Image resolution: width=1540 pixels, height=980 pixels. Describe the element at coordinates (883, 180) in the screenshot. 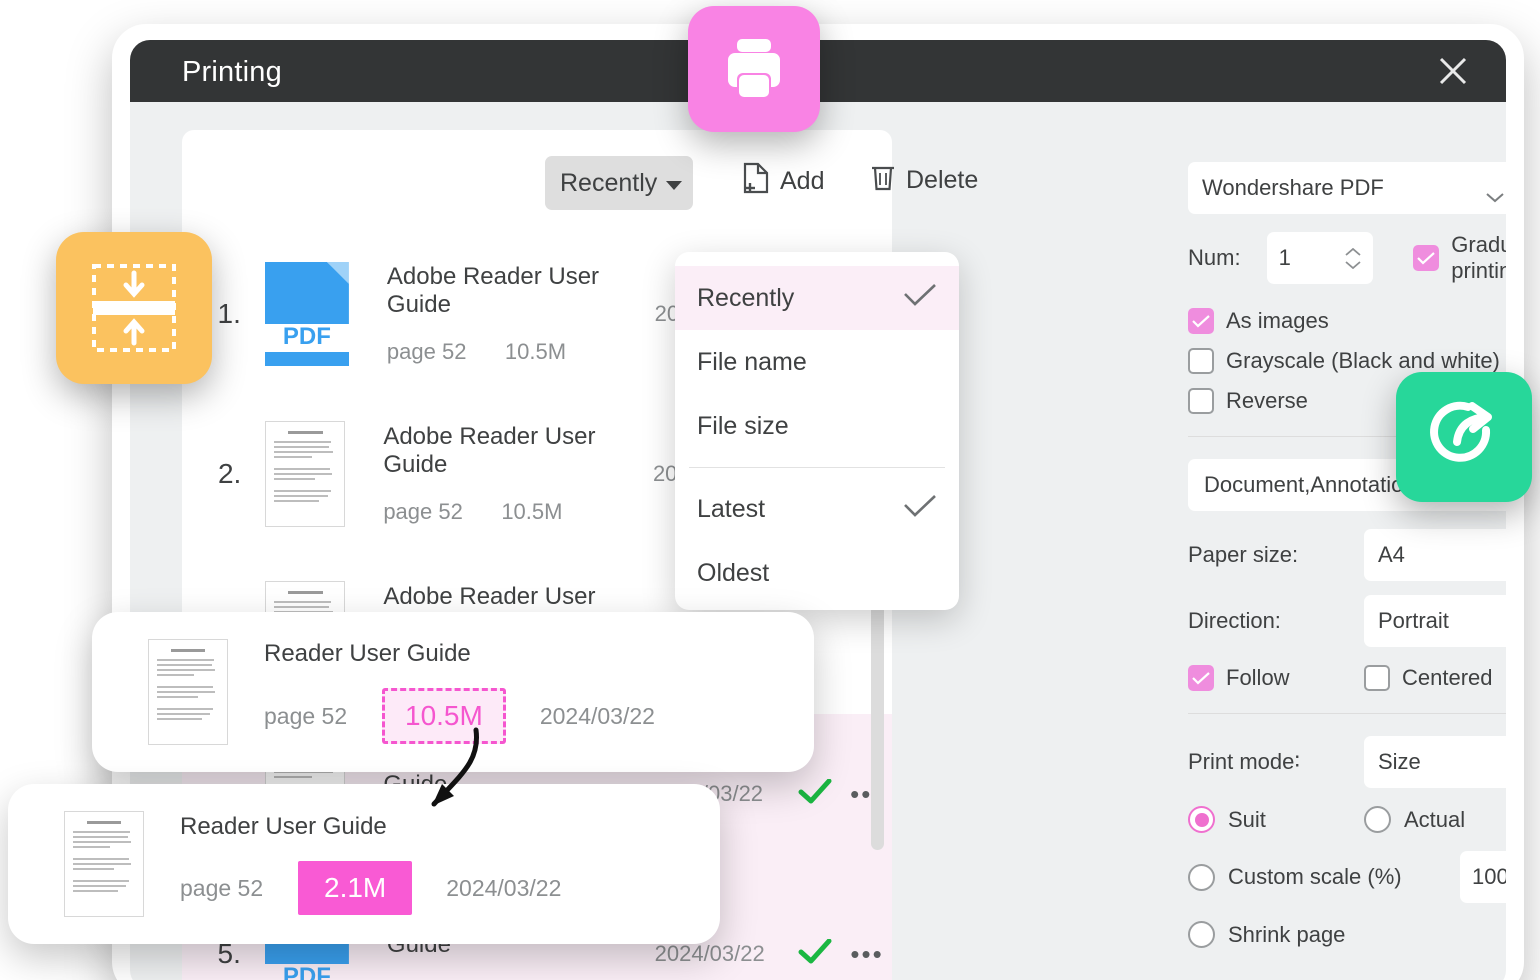

I see `trash-icon` at that location.